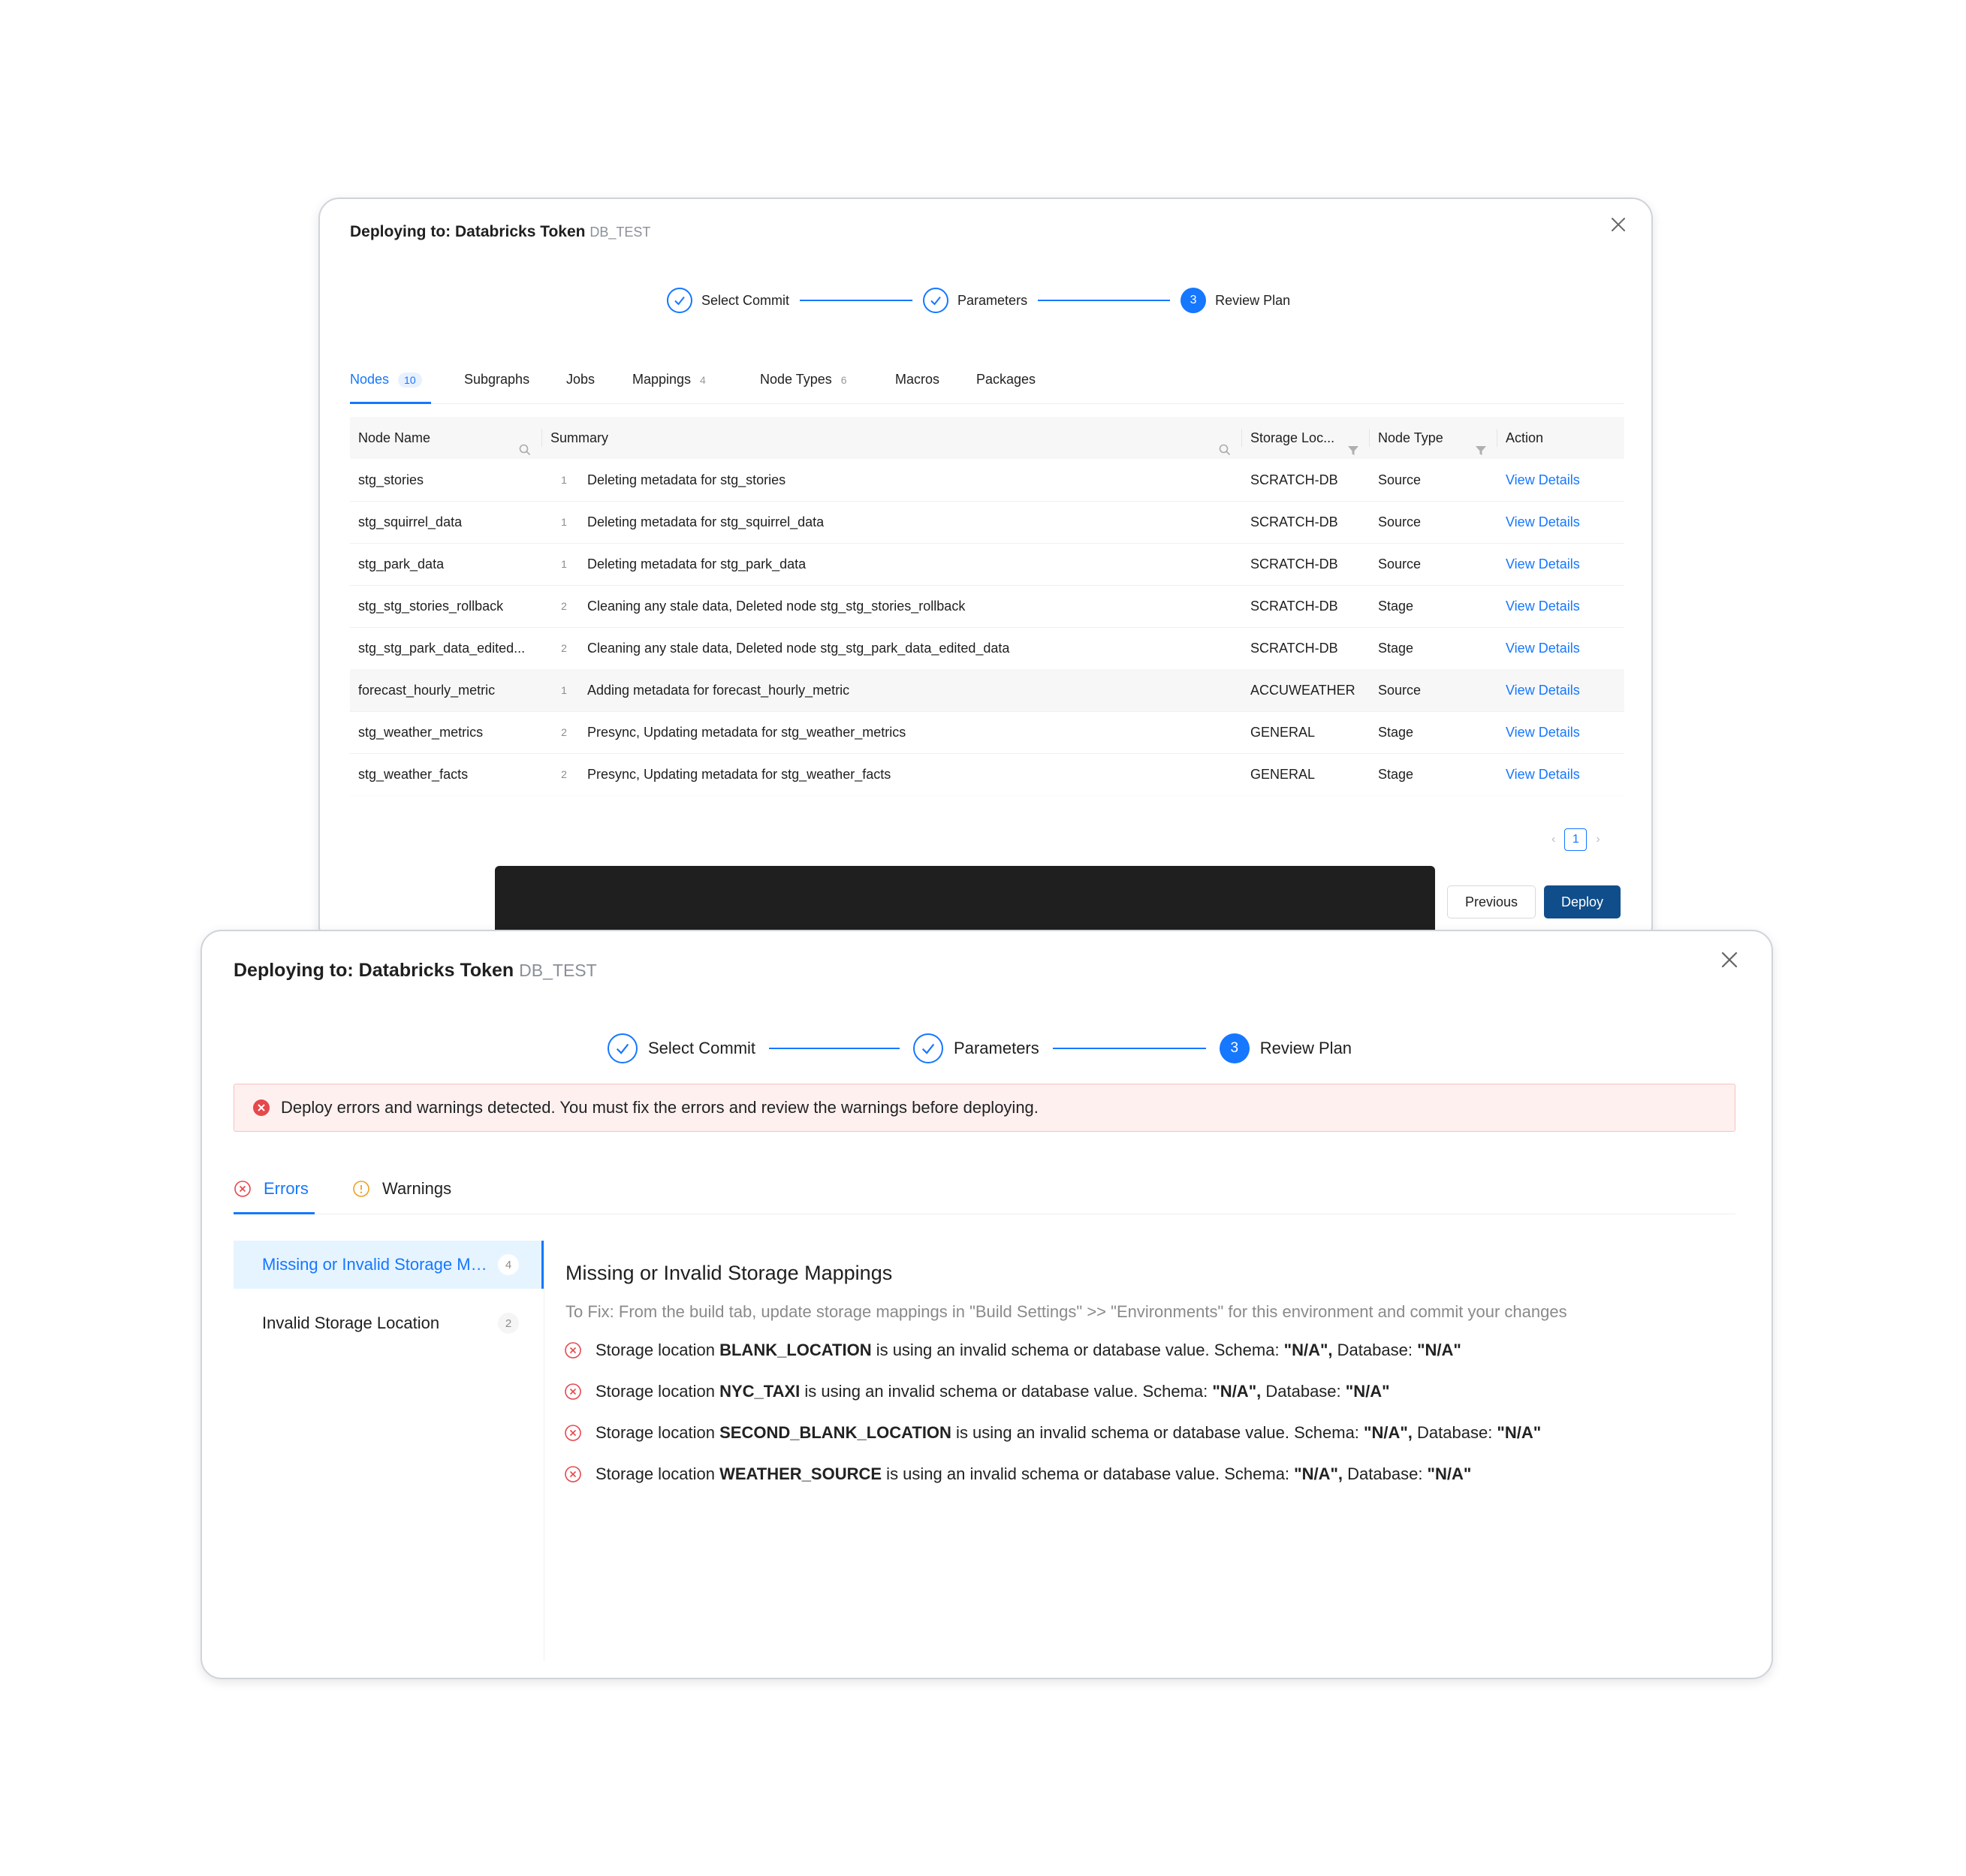 The width and height of the screenshot is (1966, 1876). What do you see at coordinates (1525, 438) in the screenshot?
I see `column-action: Action` at bounding box center [1525, 438].